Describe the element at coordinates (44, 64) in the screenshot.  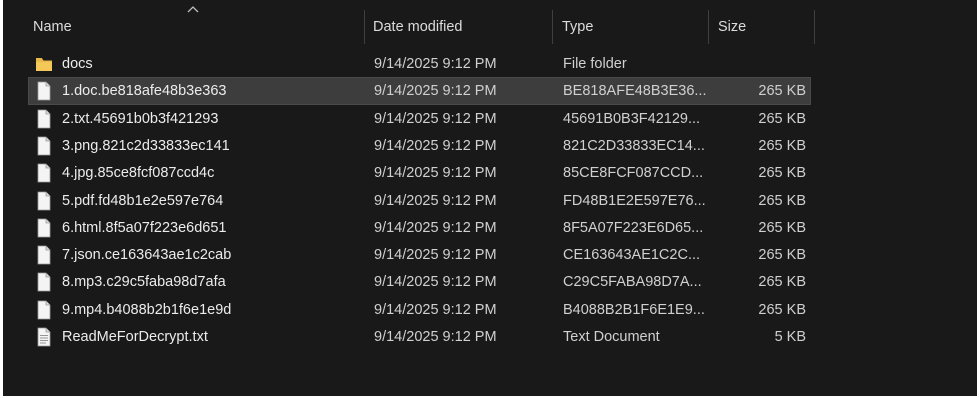
I see `folder-icon` at that location.